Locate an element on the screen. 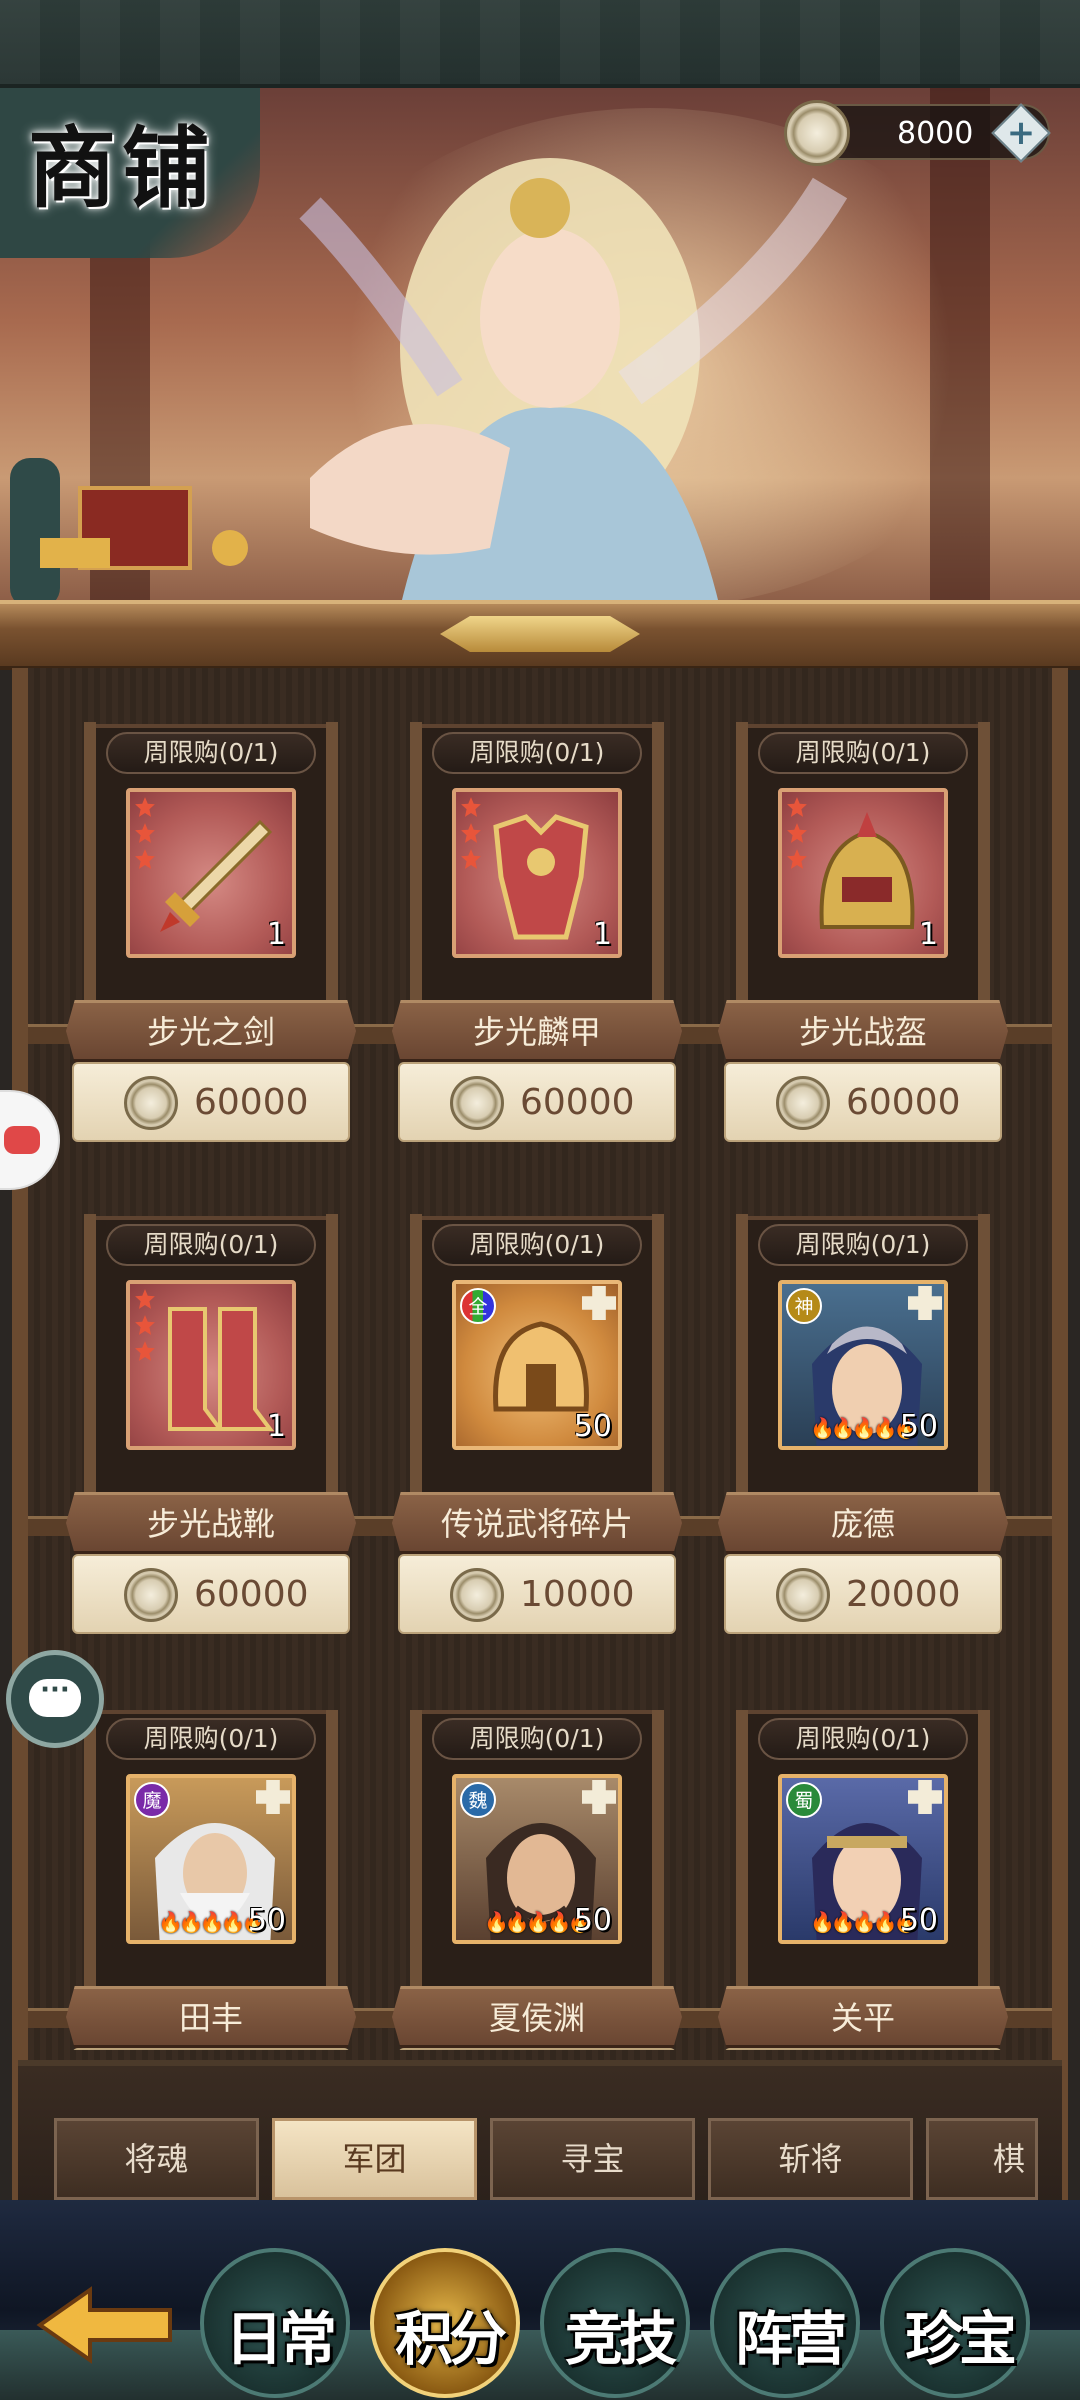  tab-zhanjiang: 斩将 is located at coordinates (810, 2159).